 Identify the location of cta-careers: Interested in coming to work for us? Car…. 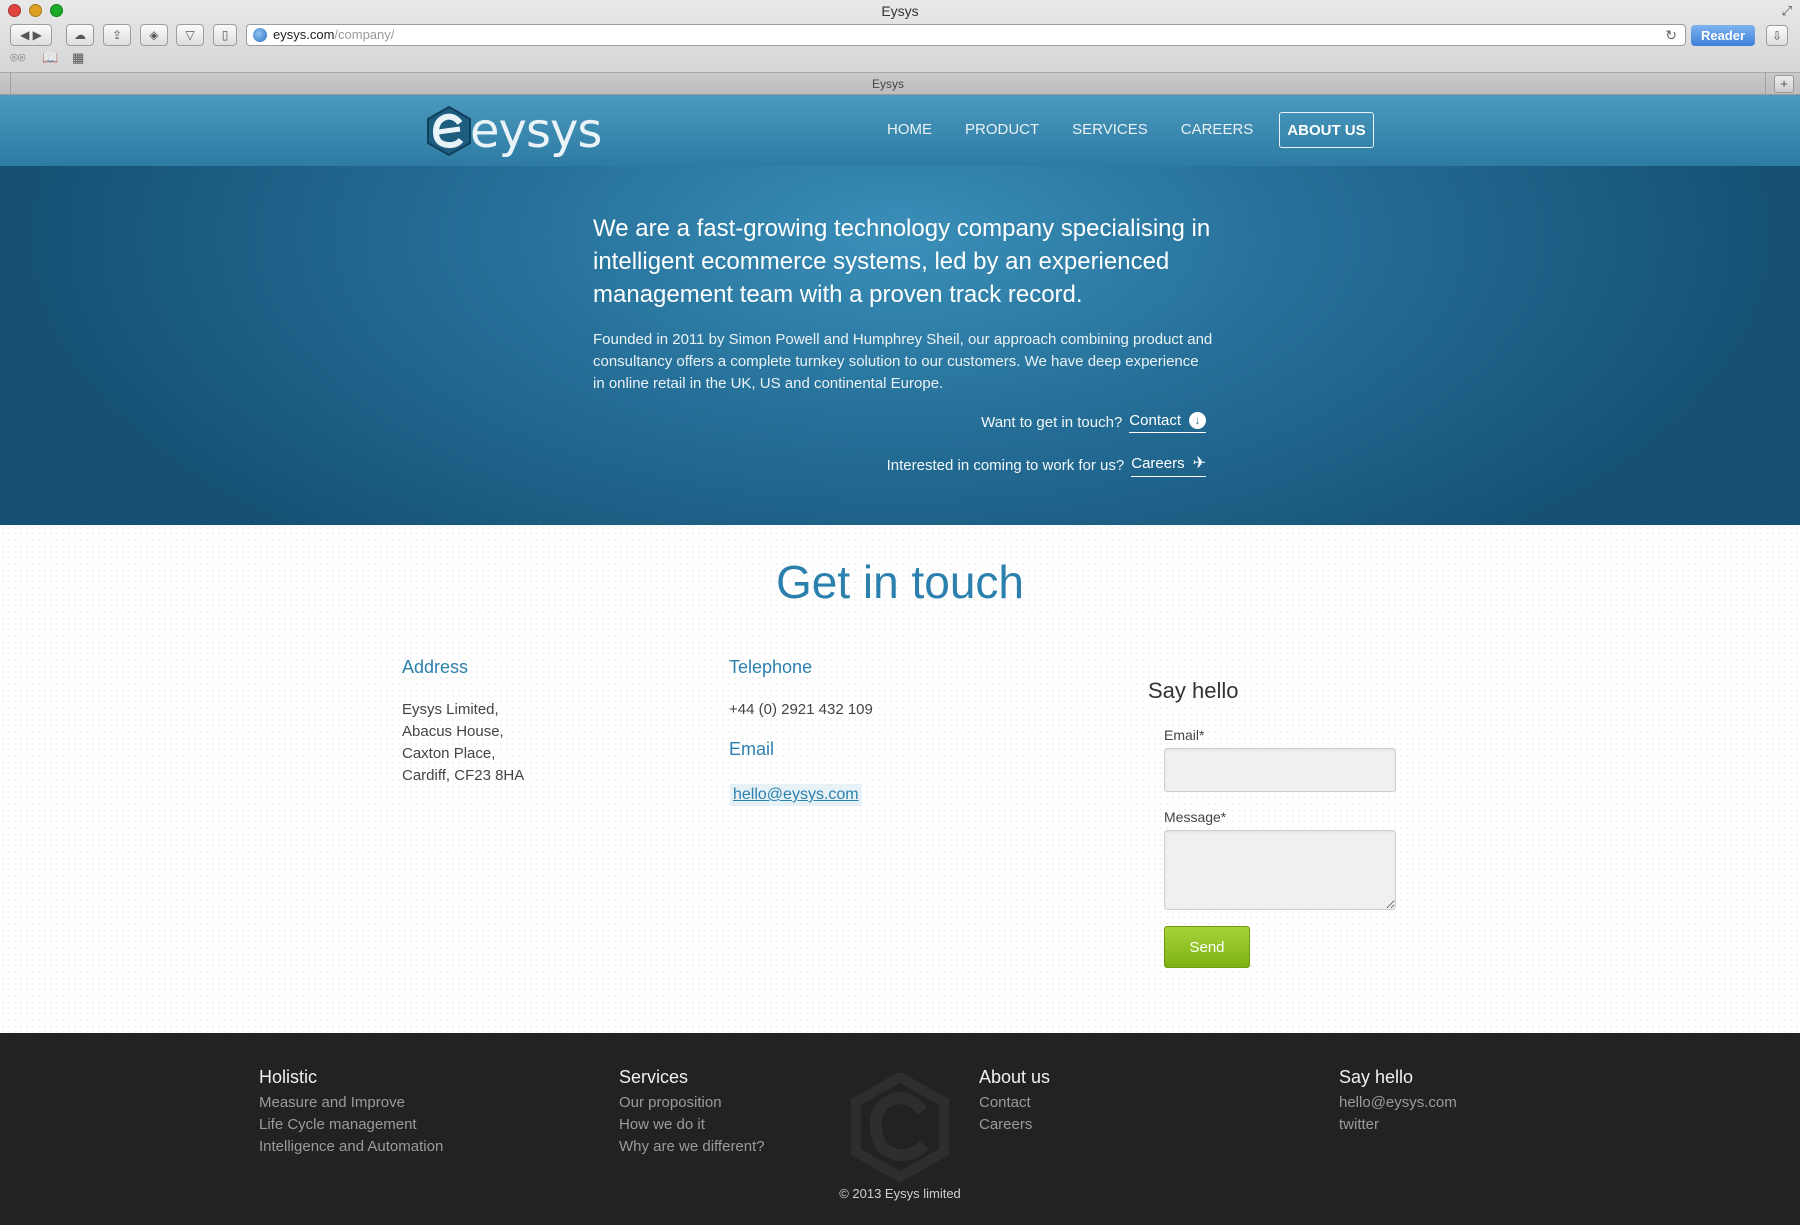
(1046, 465).